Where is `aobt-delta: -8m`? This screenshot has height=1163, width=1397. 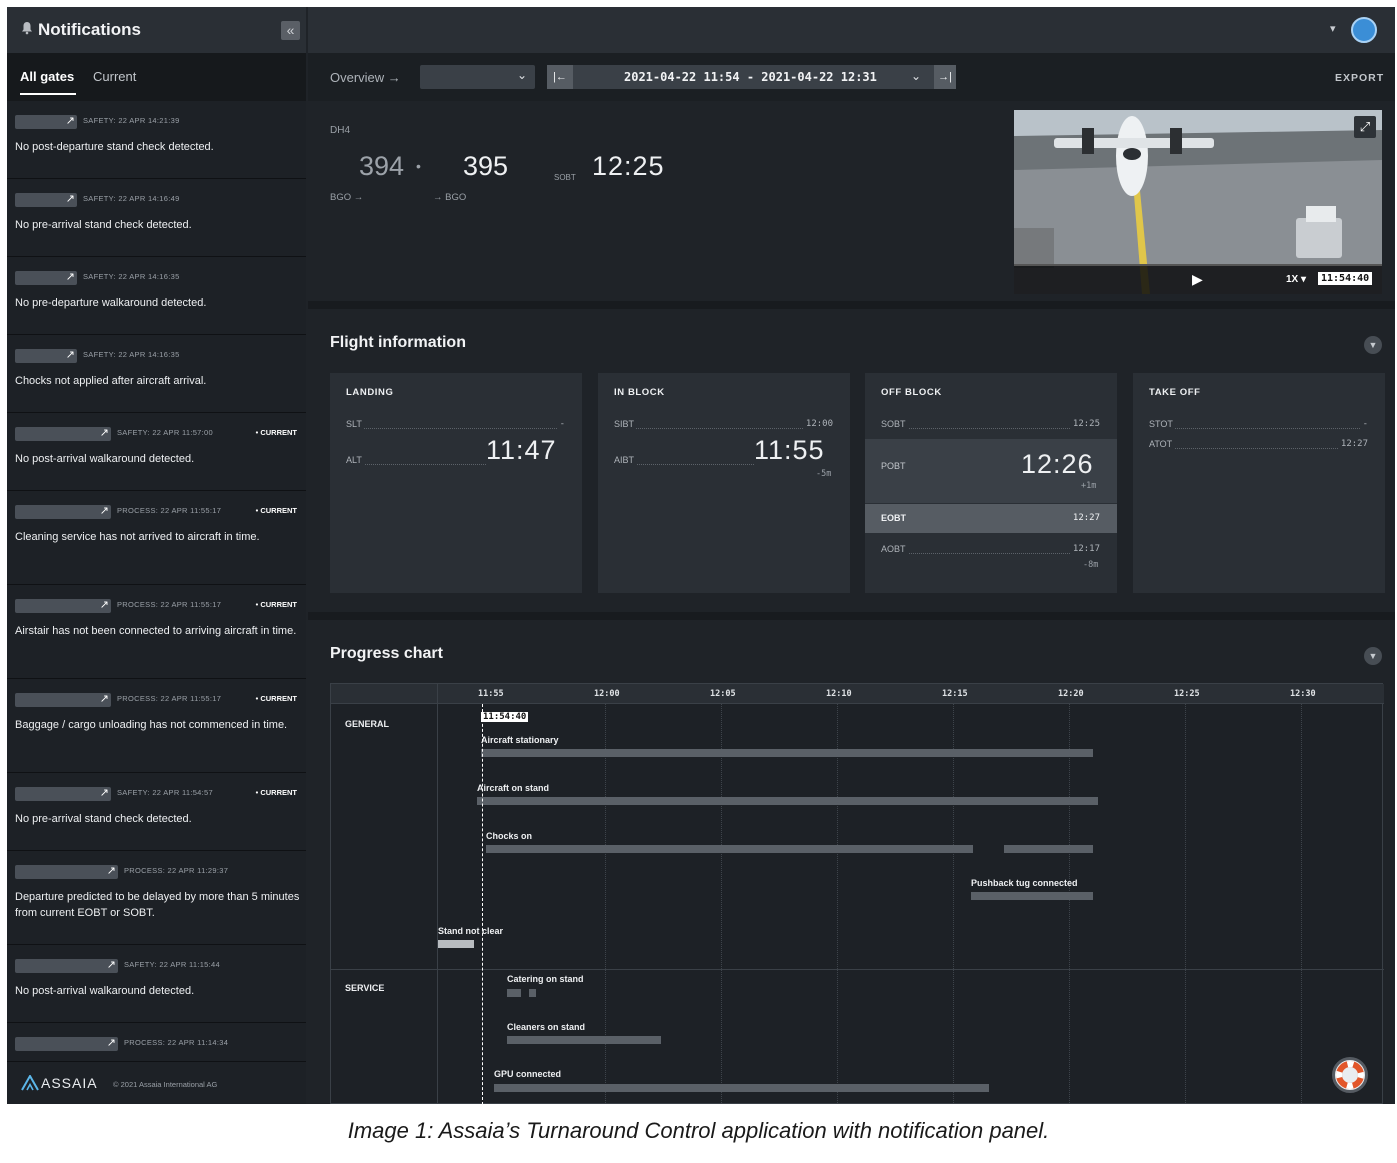
aobt-delta: -8m is located at coordinates (1091, 565).